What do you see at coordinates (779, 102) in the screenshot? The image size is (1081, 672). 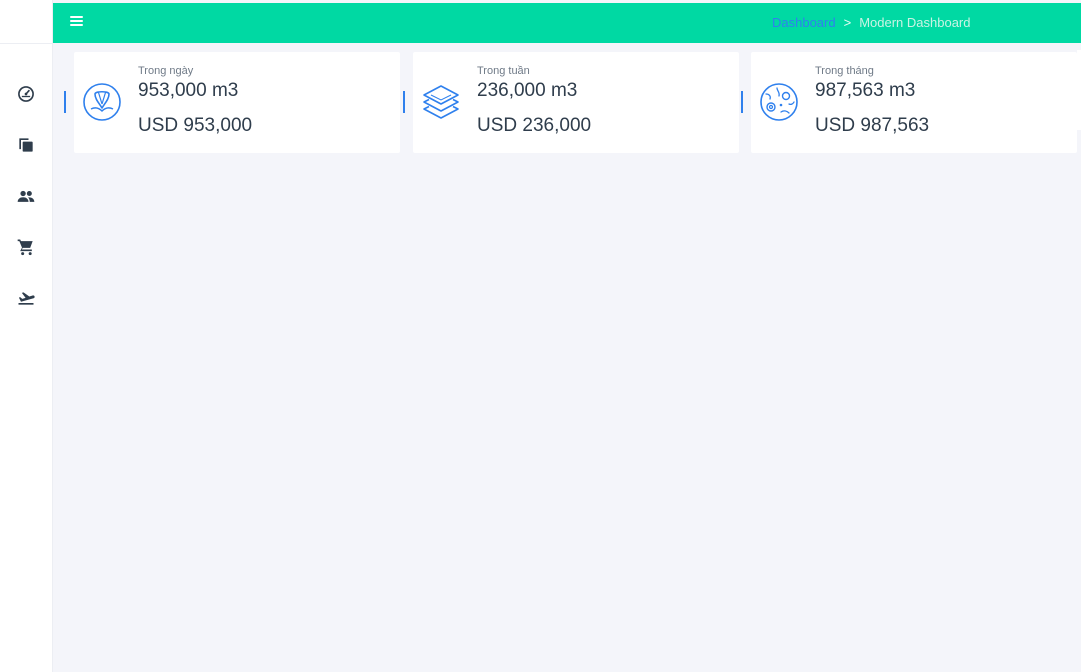 I see `globe-icon` at bounding box center [779, 102].